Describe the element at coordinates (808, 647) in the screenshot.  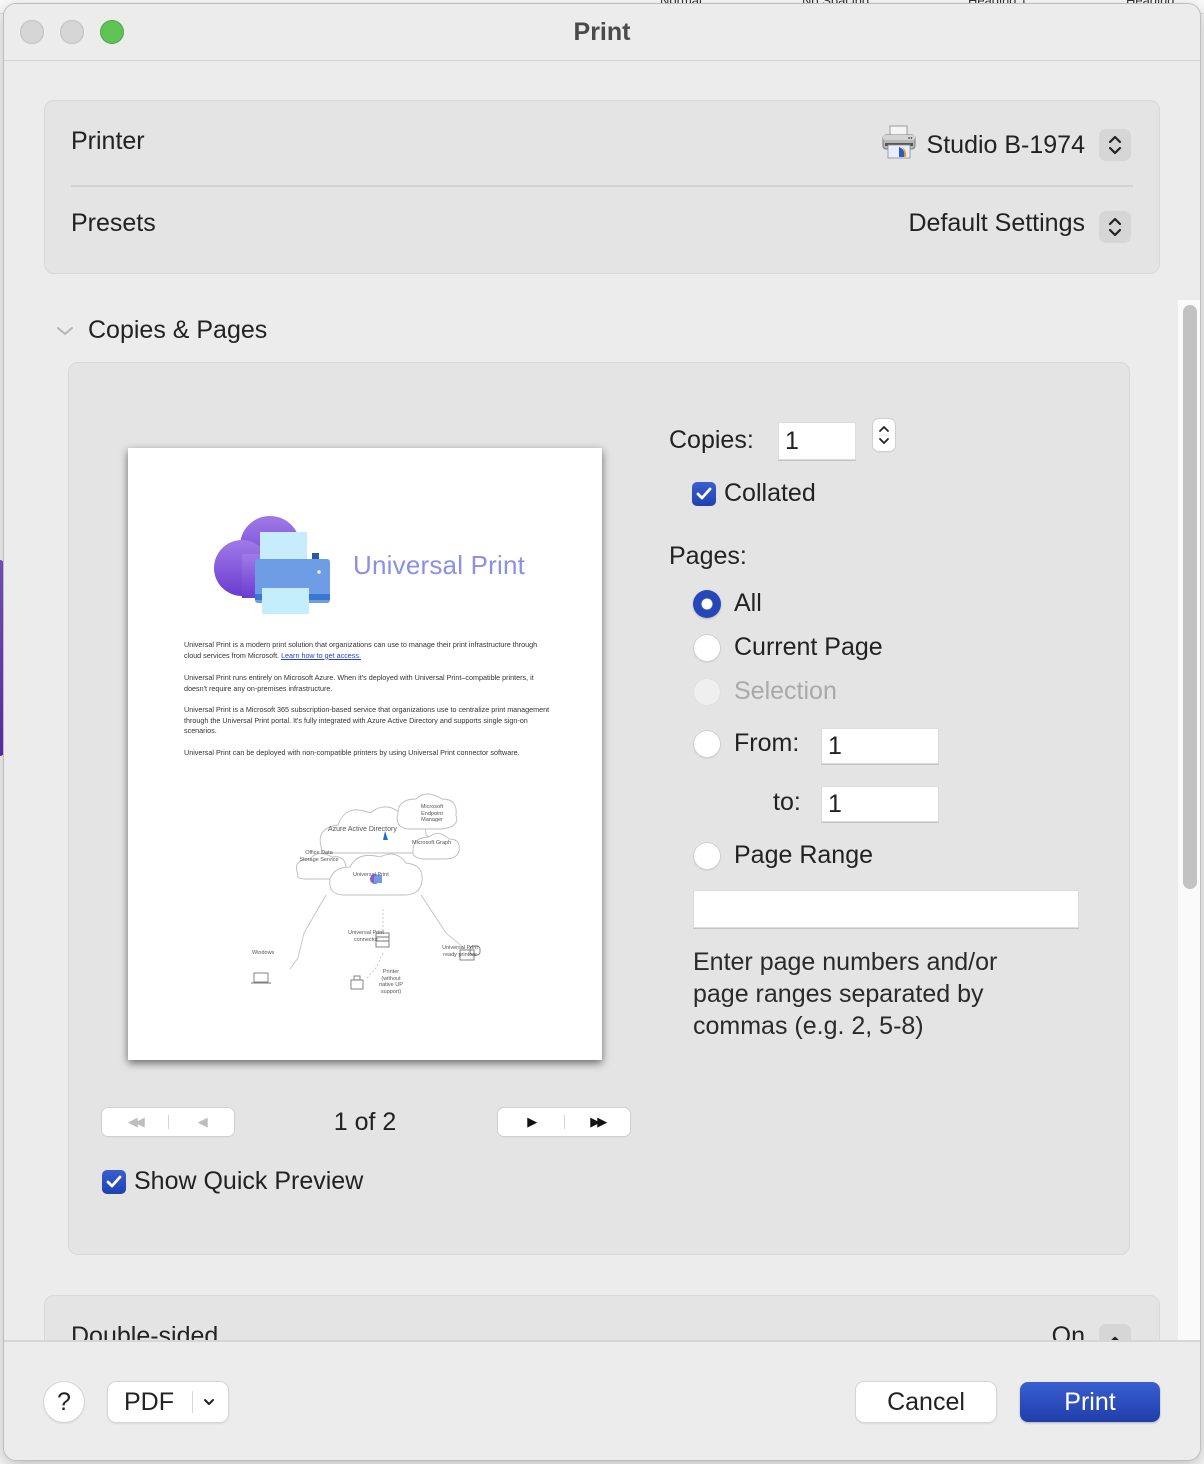
I see `radio-label: Current Page` at that location.